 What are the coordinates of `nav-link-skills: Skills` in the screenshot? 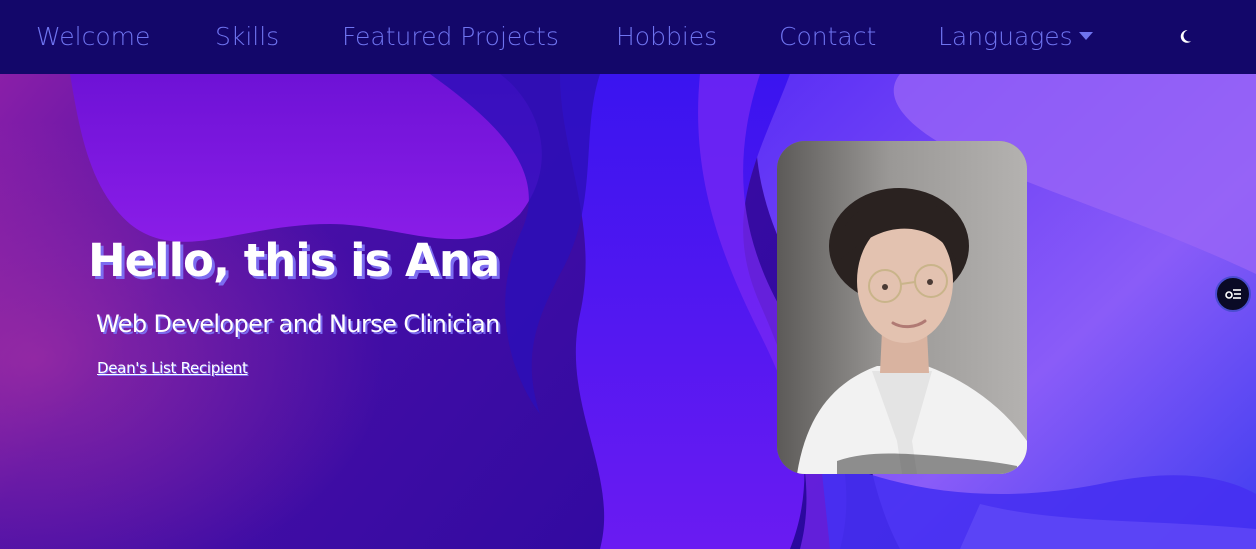 It's located at (247, 37).